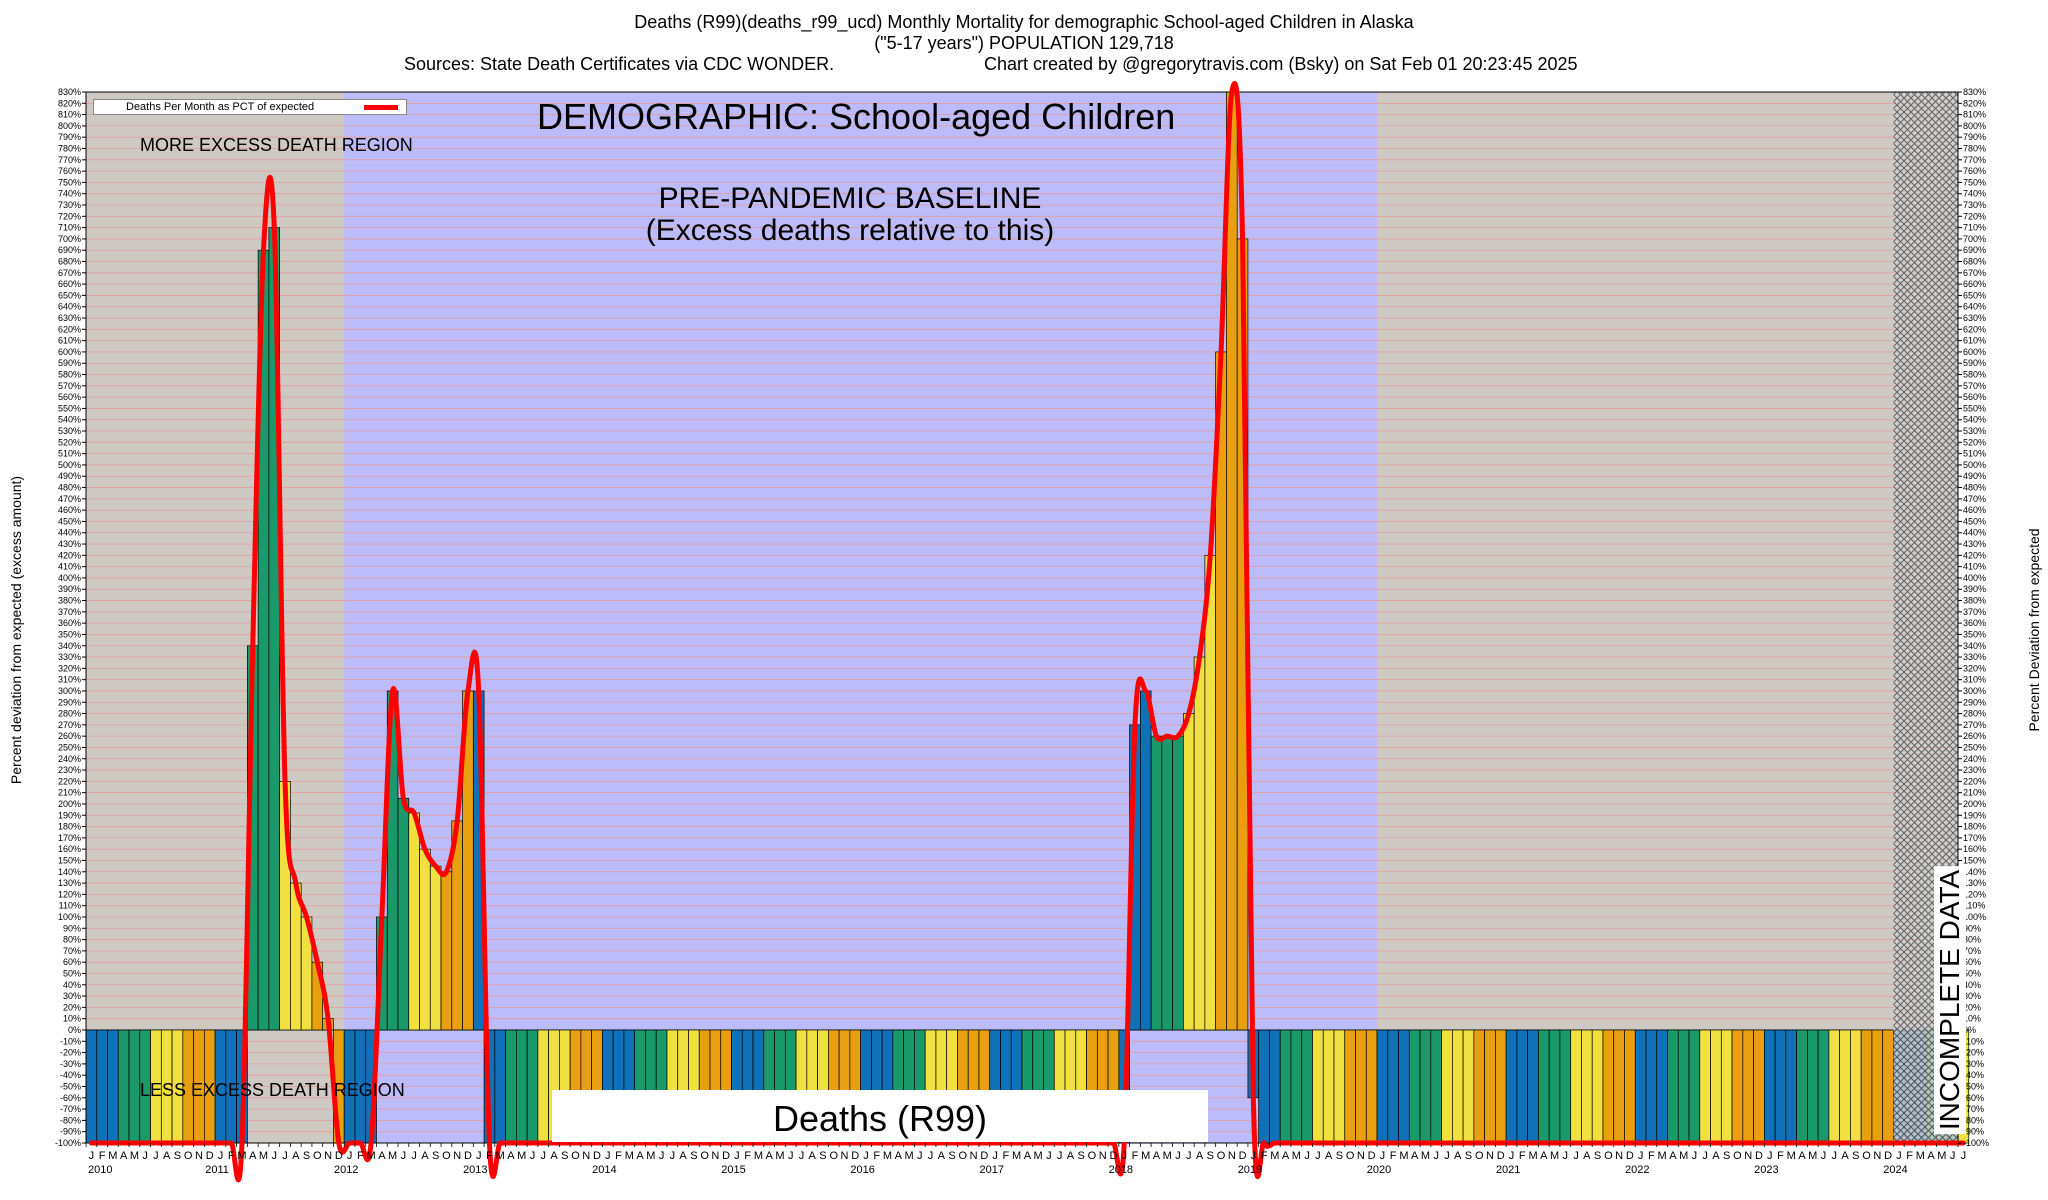 The image size is (2048, 1200). What do you see at coordinates (1121, 1170) in the screenshot?
I see `year-label: 2018` at bounding box center [1121, 1170].